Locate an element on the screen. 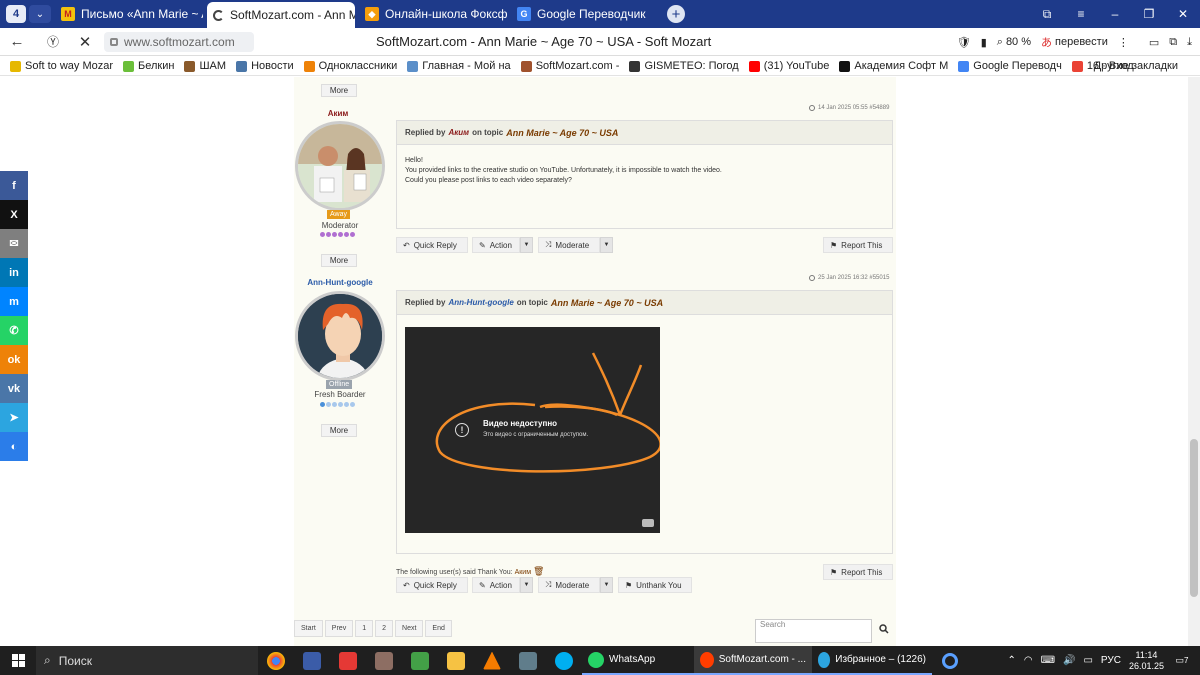 This screenshot has height=675, width=1200. notification-icon: ▭ 7 is located at coordinates (1182, 661).